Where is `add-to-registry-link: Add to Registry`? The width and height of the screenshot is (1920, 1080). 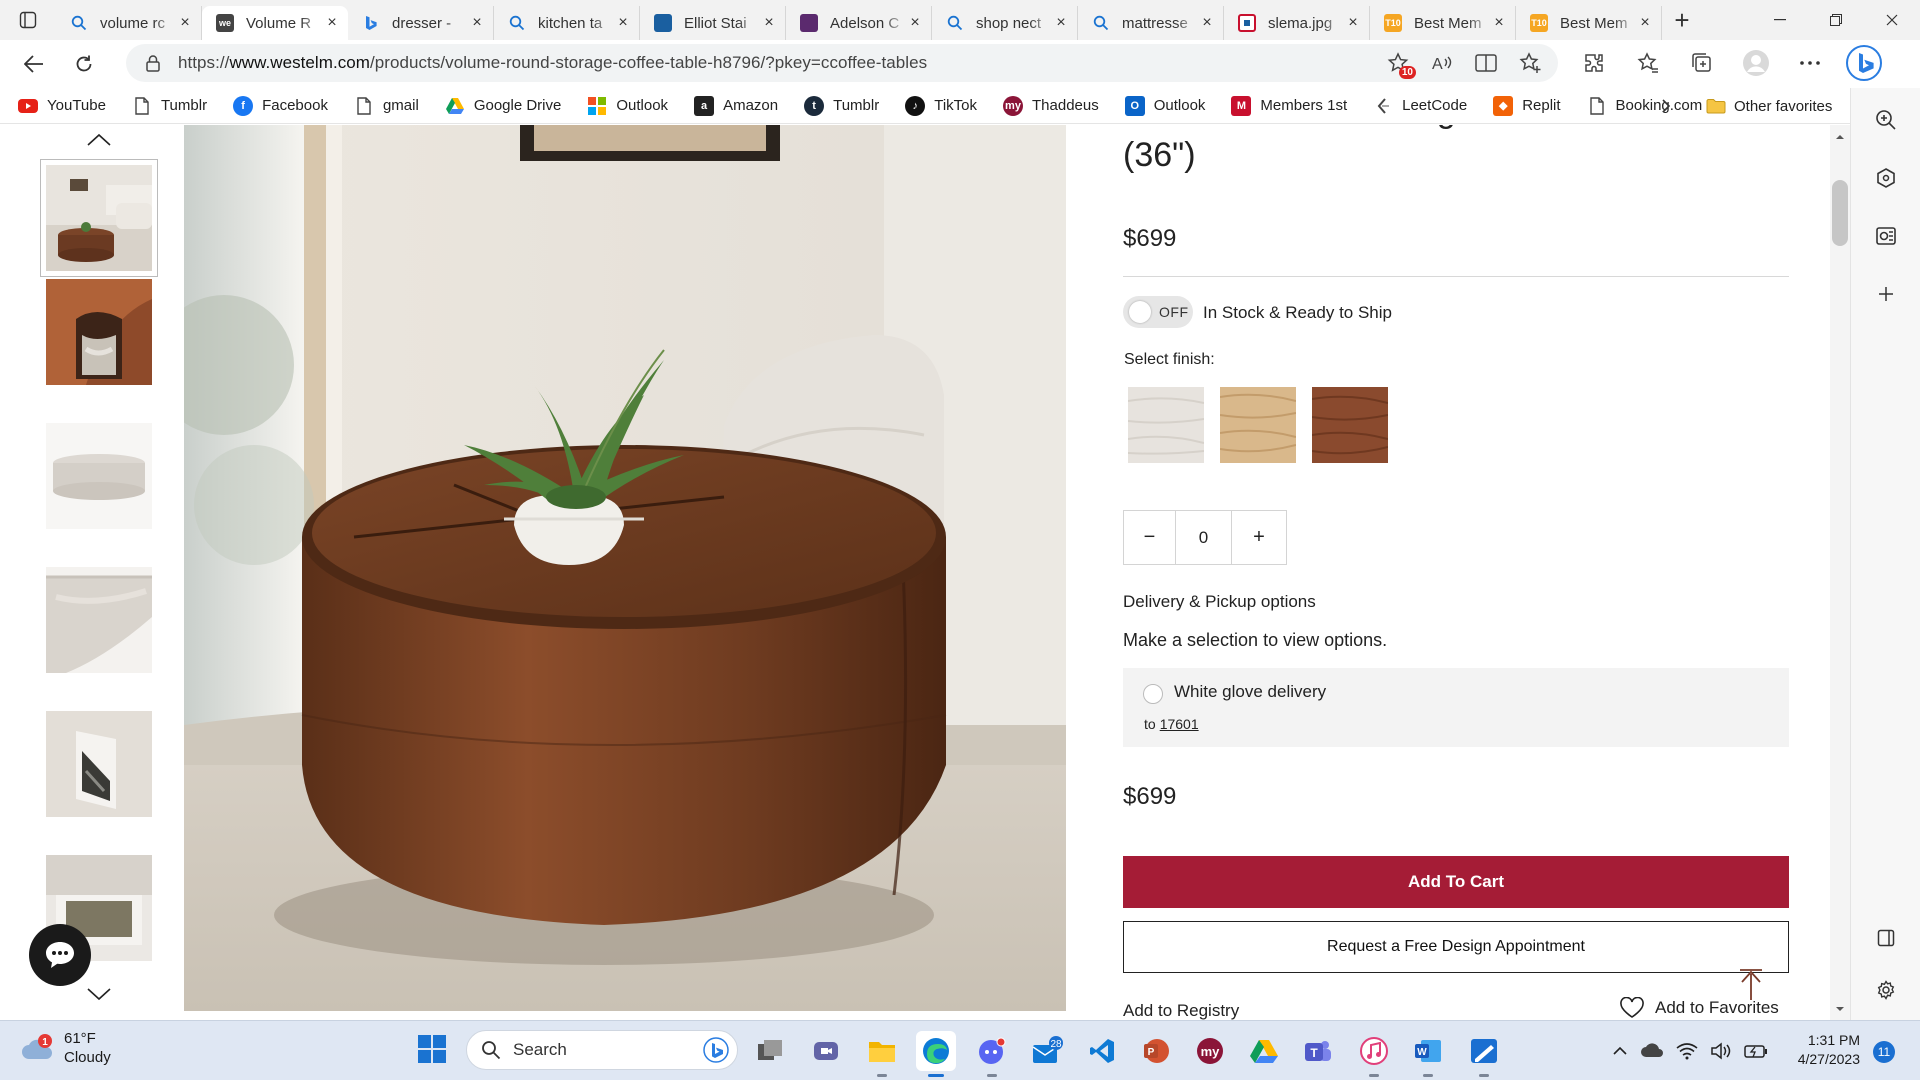 add-to-registry-link: Add to Registry is located at coordinates (1181, 1010).